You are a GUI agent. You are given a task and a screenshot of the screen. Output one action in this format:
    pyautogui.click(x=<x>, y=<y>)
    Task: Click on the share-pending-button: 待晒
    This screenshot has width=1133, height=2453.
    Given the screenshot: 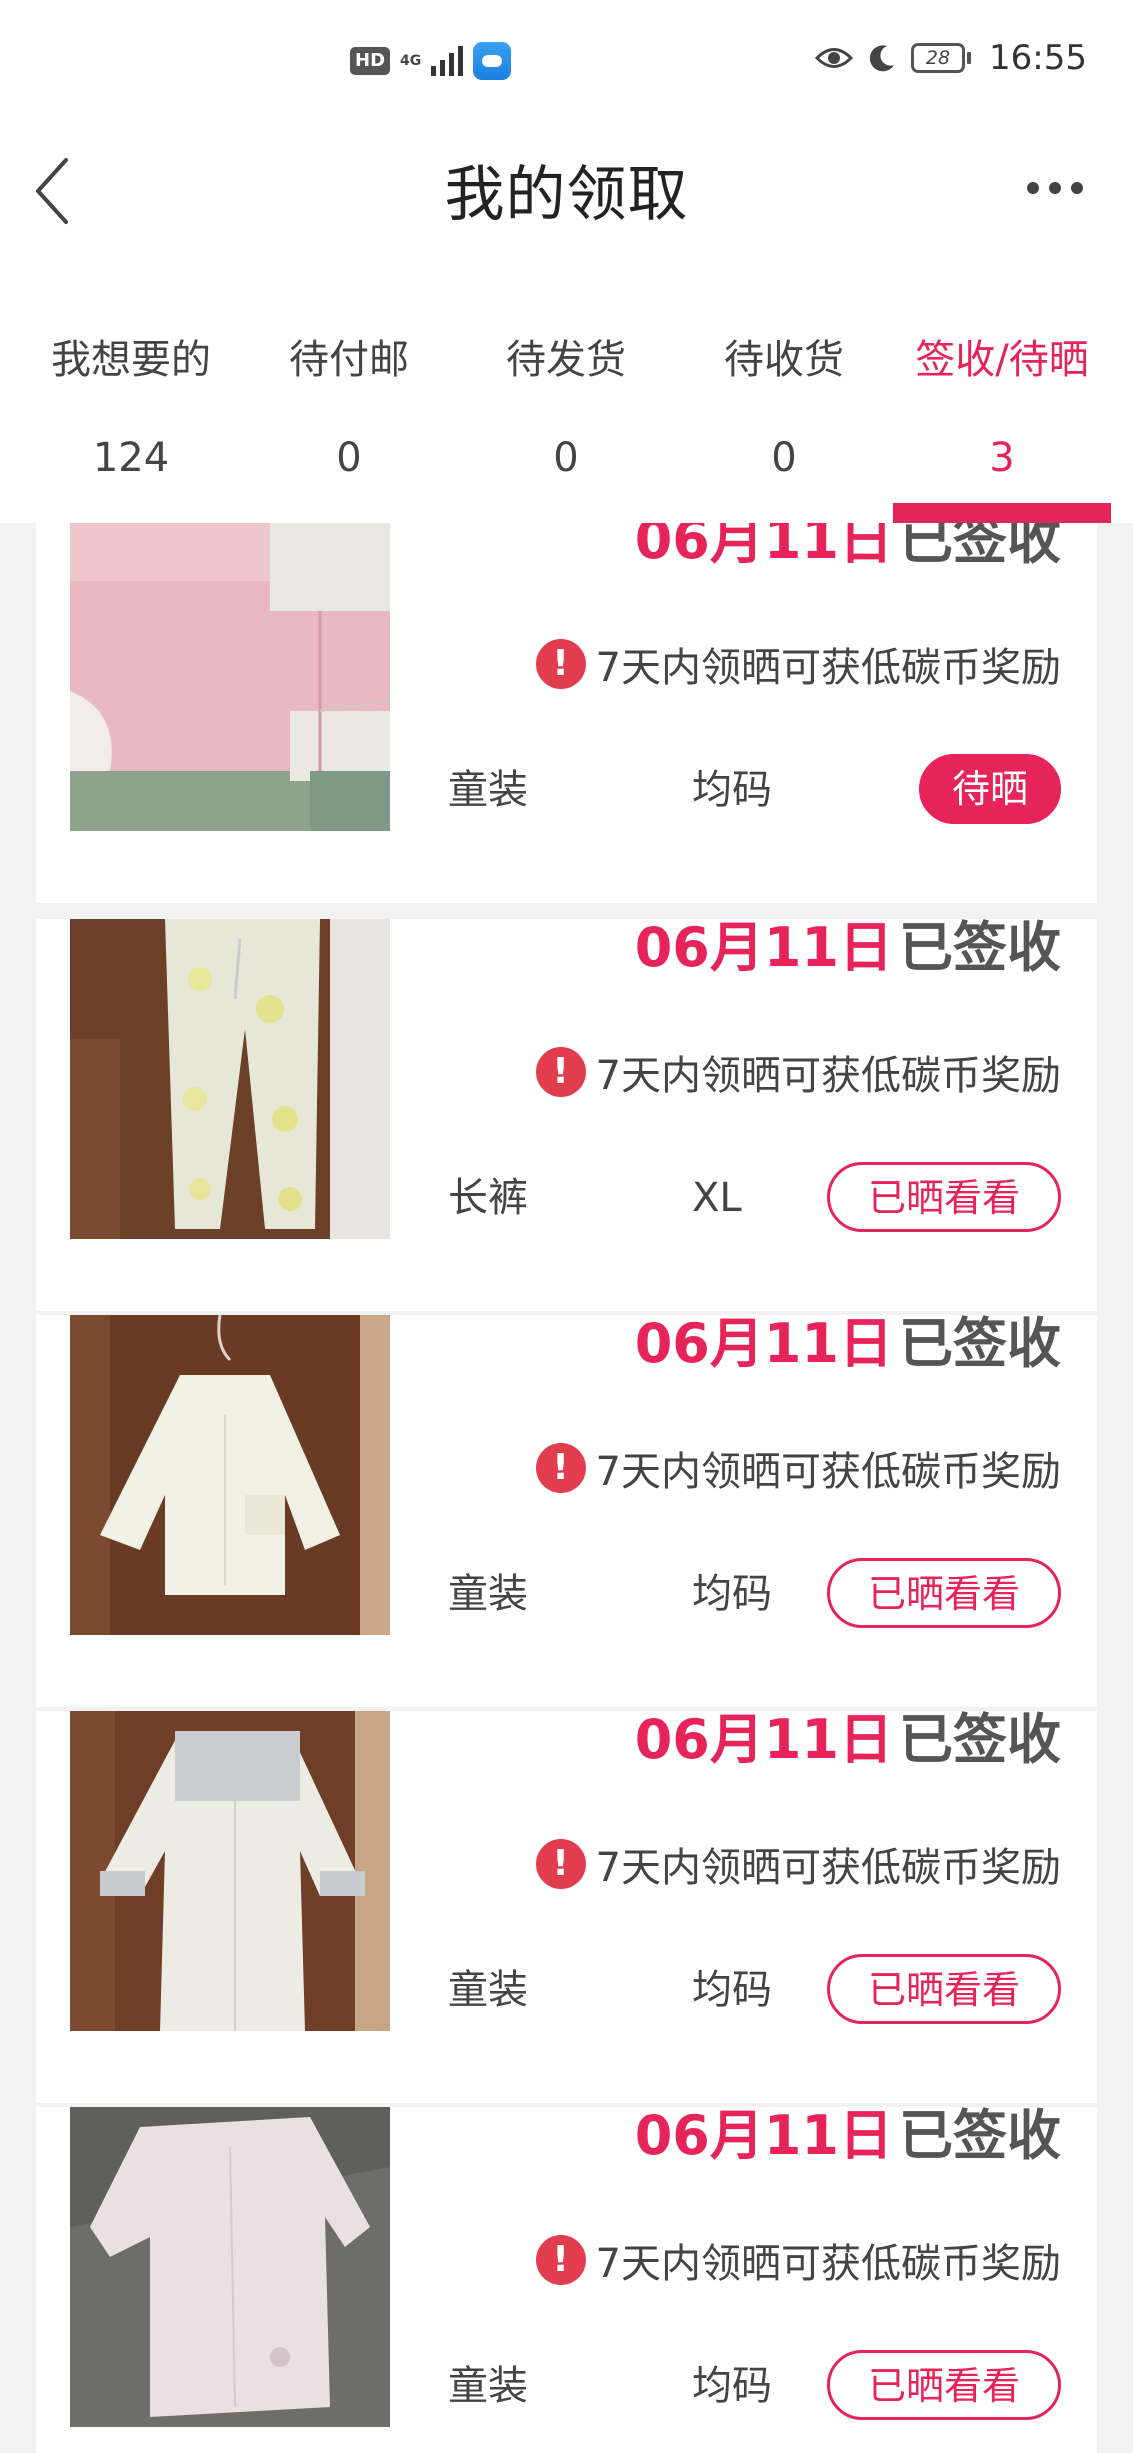 What is the action you would take?
    pyautogui.click(x=990, y=789)
    